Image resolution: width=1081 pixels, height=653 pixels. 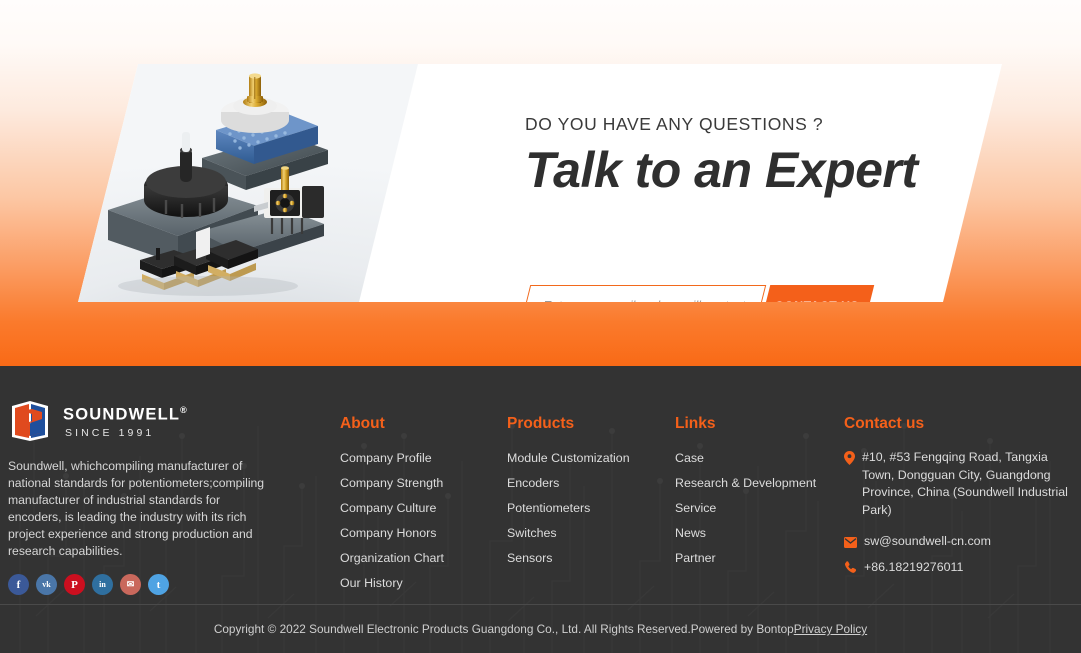 What do you see at coordinates (533, 483) in the screenshot?
I see `footer-link: Encoders` at bounding box center [533, 483].